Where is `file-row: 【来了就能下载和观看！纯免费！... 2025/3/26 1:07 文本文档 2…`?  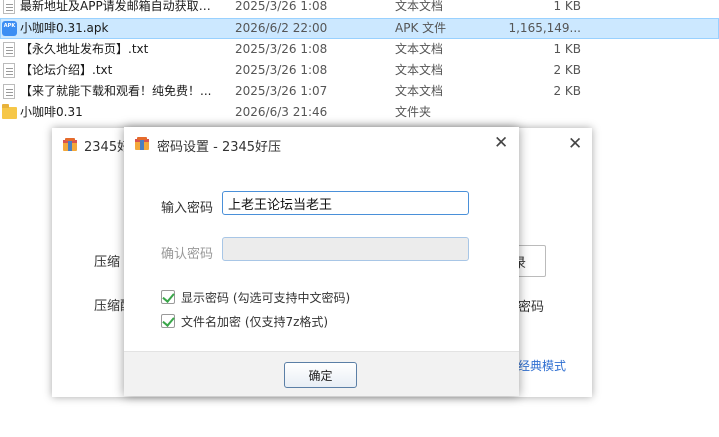 file-row: 【来了就能下载和观看！纯免费！... 2025/3/26 1:07 文本文档 2… is located at coordinates (359, 91).